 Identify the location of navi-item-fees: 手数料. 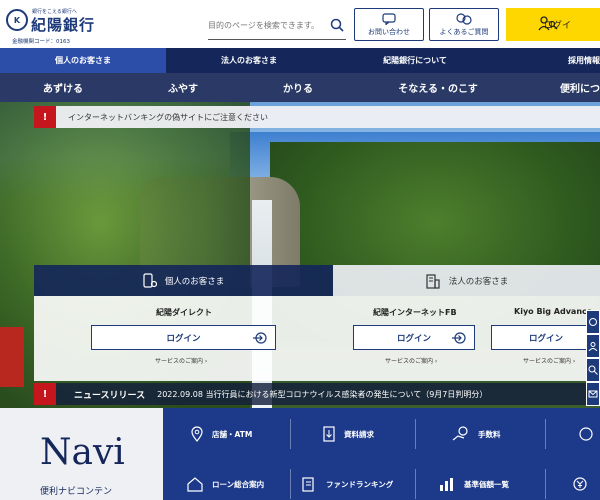
(476, 434).